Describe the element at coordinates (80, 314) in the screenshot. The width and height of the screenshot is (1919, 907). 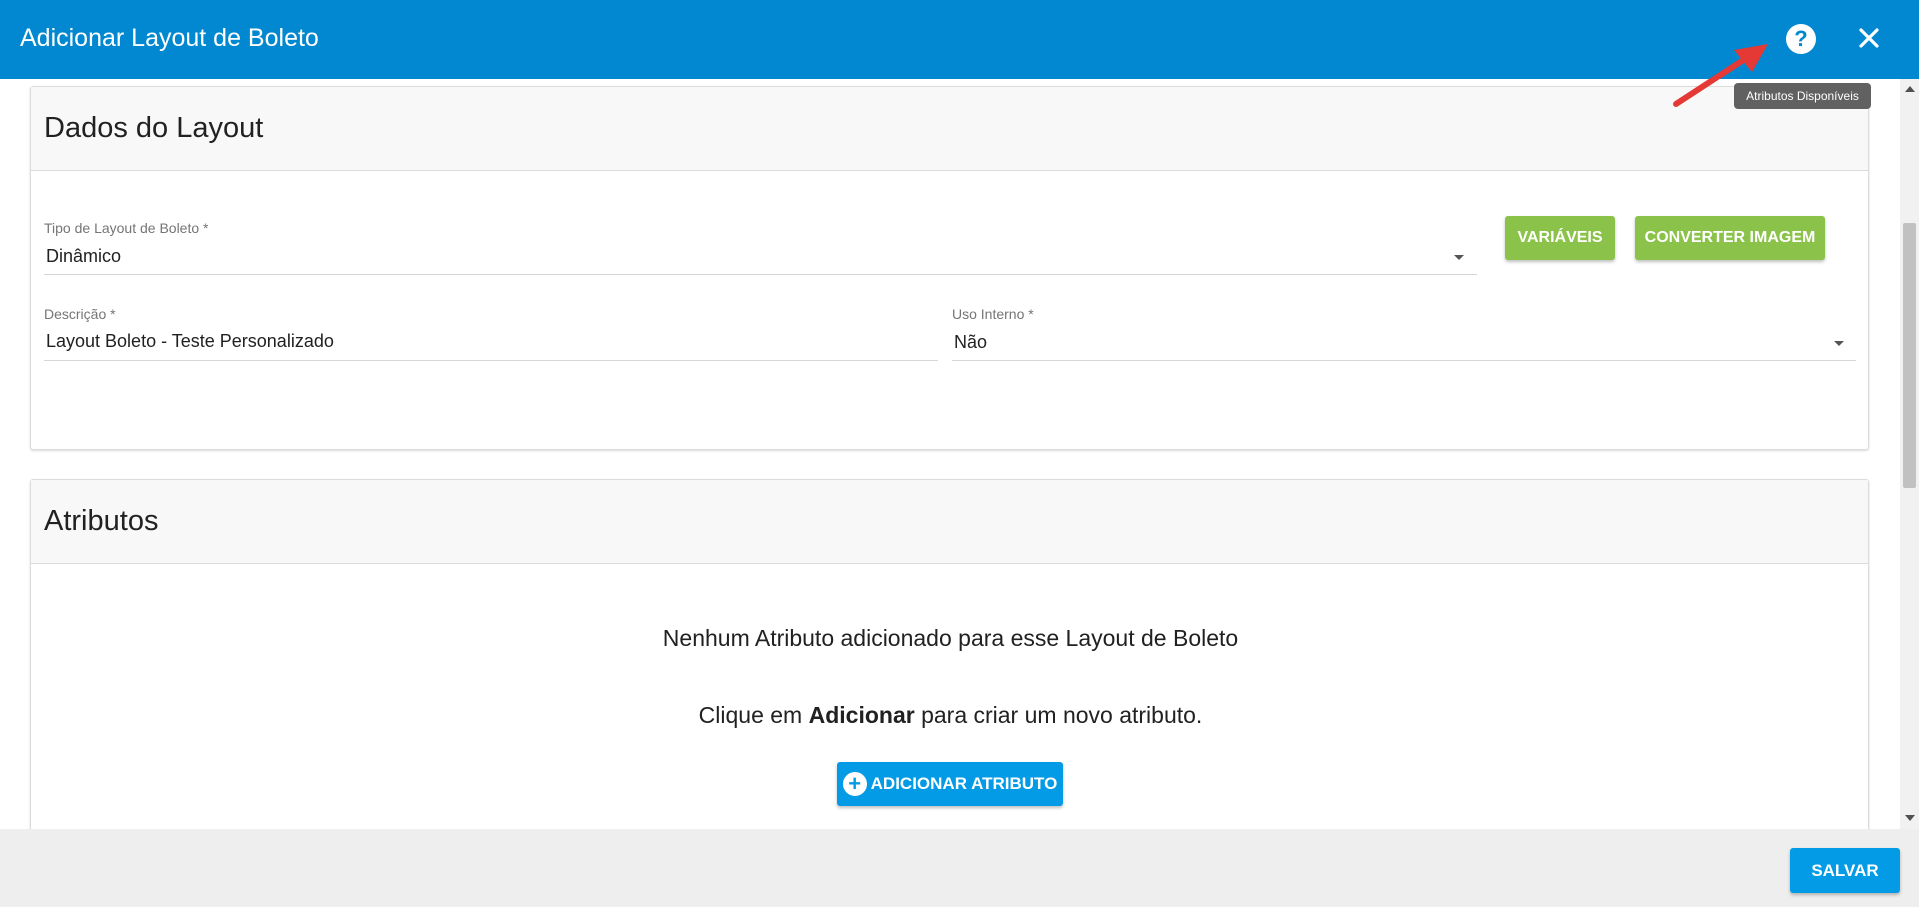
I see `descricao-label: Descrição *` at that location.